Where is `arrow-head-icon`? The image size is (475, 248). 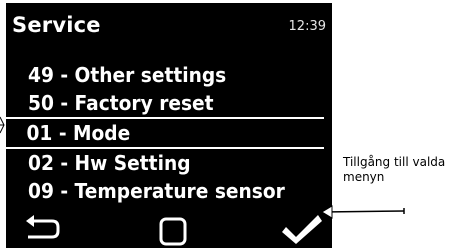
arrow-head-icon is located at coordinates (327, 212).